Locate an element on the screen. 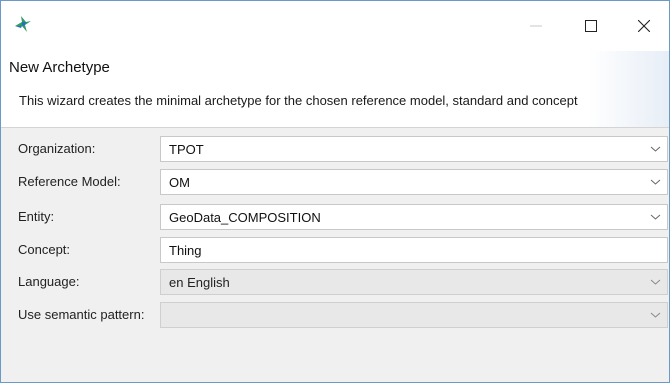 The image size is (670, 383). title-bar is located at coordinates (335, 26).